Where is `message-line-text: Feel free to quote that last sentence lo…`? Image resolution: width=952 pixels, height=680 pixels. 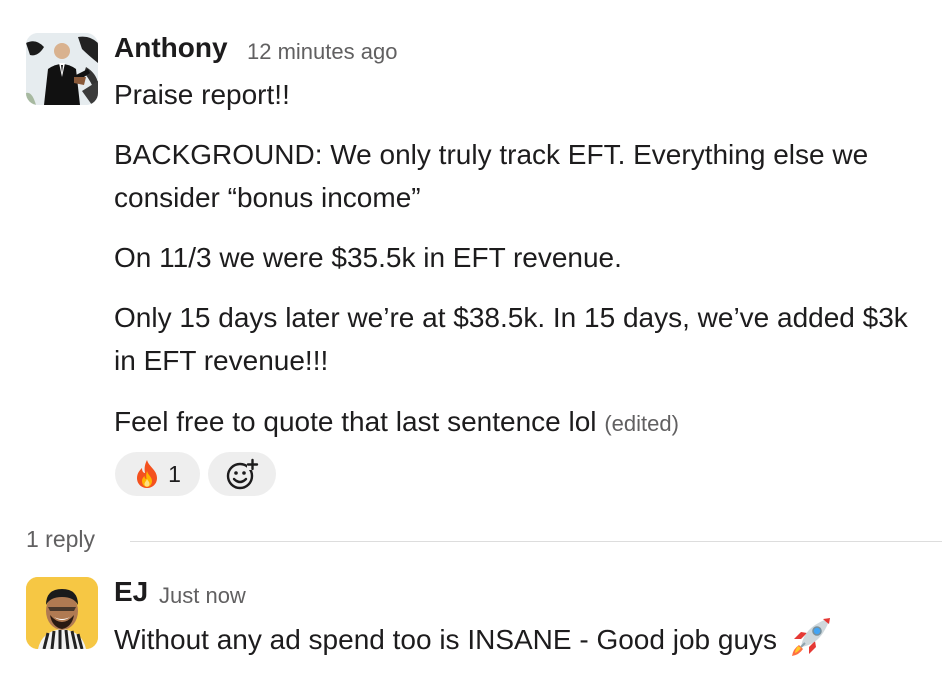 message-line-text: Feel free to quote that last sentence lo… is located at coordinates (355, 421).